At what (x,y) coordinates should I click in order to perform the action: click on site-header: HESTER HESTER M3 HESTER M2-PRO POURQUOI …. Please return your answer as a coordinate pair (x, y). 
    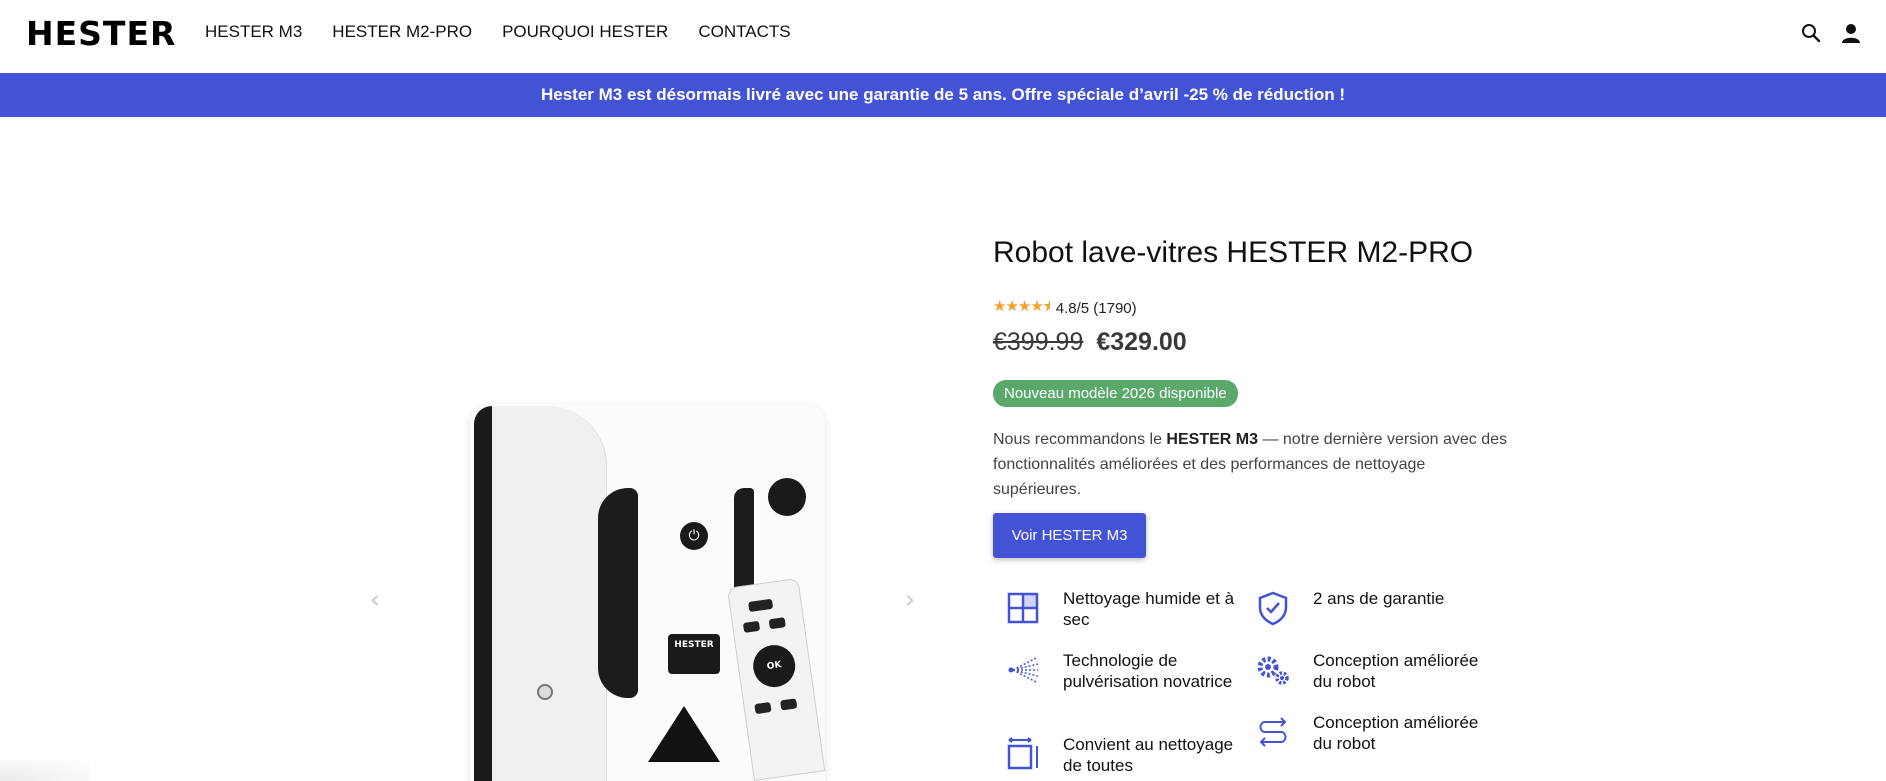
    Looking at the image, I should click on (943, 36).